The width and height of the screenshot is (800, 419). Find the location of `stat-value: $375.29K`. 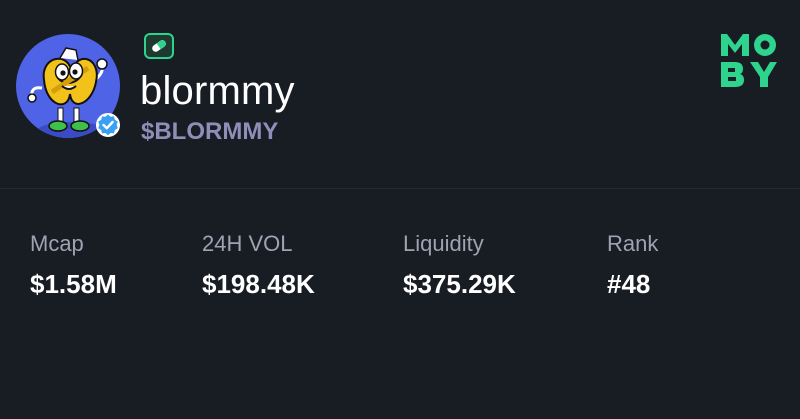

stat-value: $375.29K is located at coordinates (459, 284).